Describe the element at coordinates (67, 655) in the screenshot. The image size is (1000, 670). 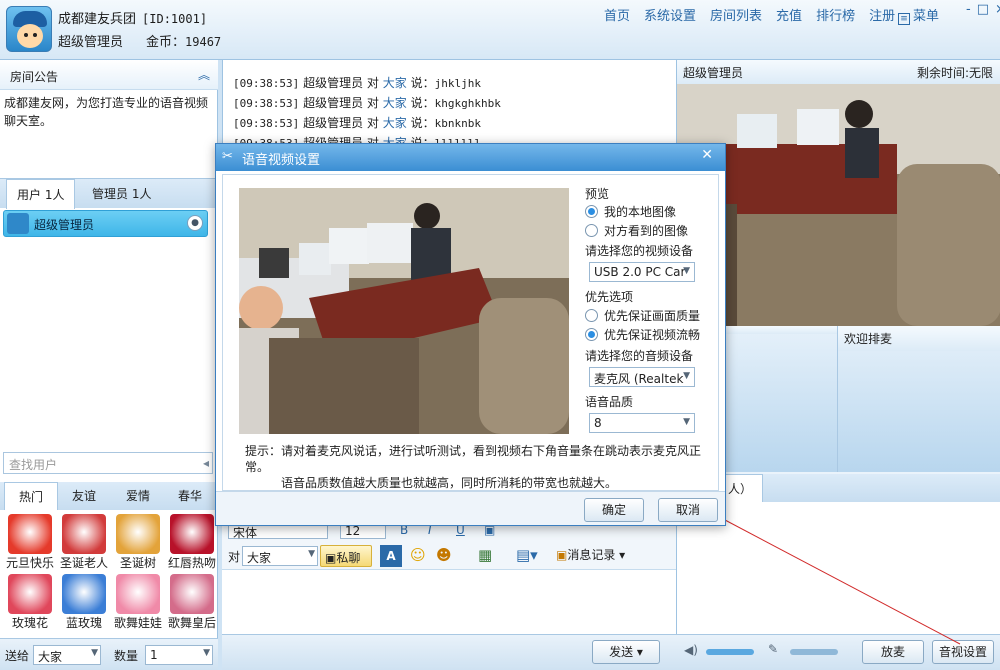
I see `send-target-select: 大家 ▼` at that location.